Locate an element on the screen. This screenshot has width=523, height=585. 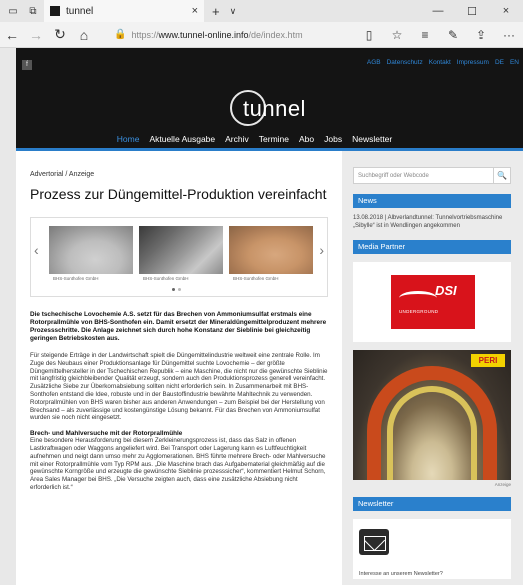
link-impressum: Impressum is located at coordinates (473, 62).